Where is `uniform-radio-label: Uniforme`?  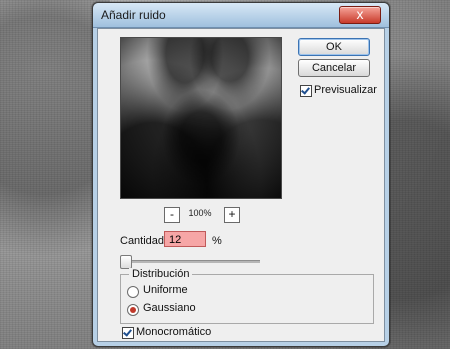 uniform-radio-label: Uniforme is located at coordinates (165, 290).